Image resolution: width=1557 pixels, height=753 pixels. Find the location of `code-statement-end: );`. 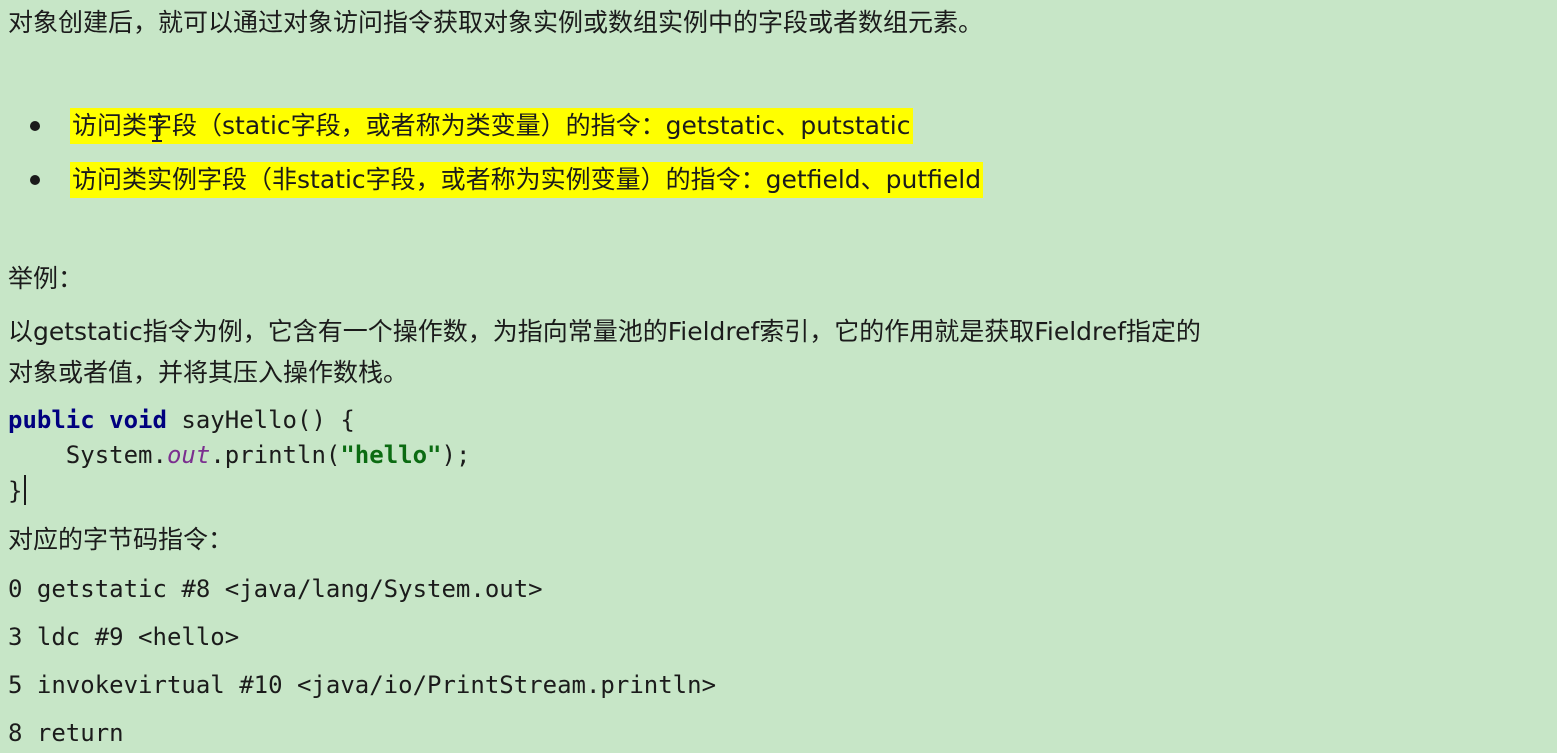

code-statement-end: ); is located at coordinates (456, 455).